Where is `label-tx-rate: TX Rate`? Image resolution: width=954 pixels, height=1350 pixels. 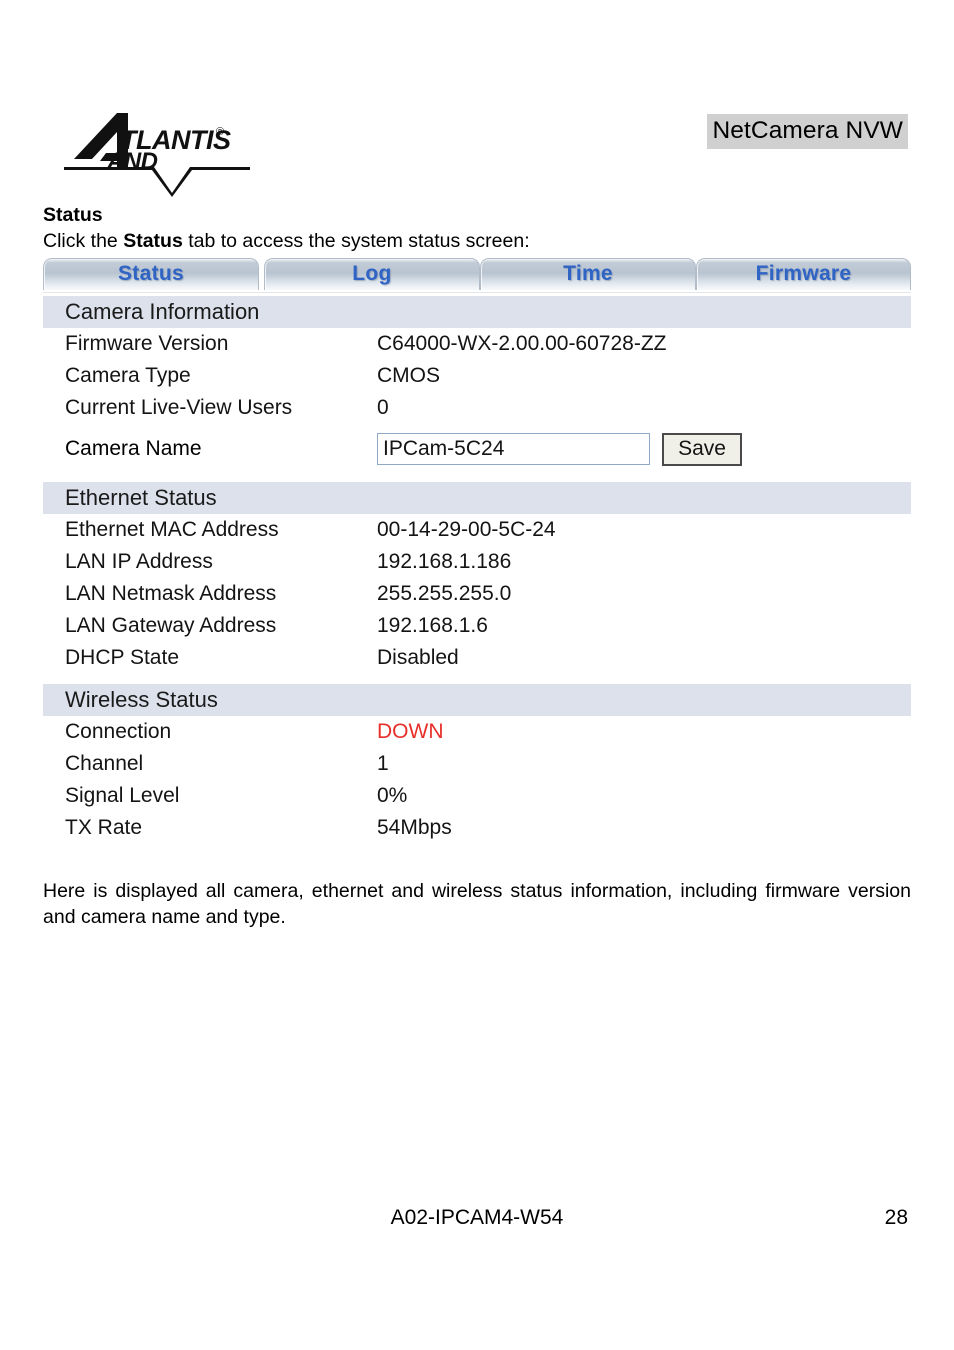
label-tx-rate: TX Rate is located at coordinates (104, 827).